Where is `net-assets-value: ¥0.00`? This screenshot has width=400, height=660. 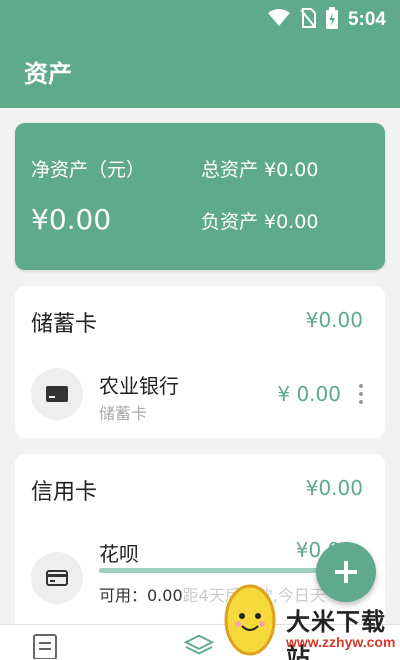 net-assets-value: ¥0.00 is located at coordinates (71, 219).